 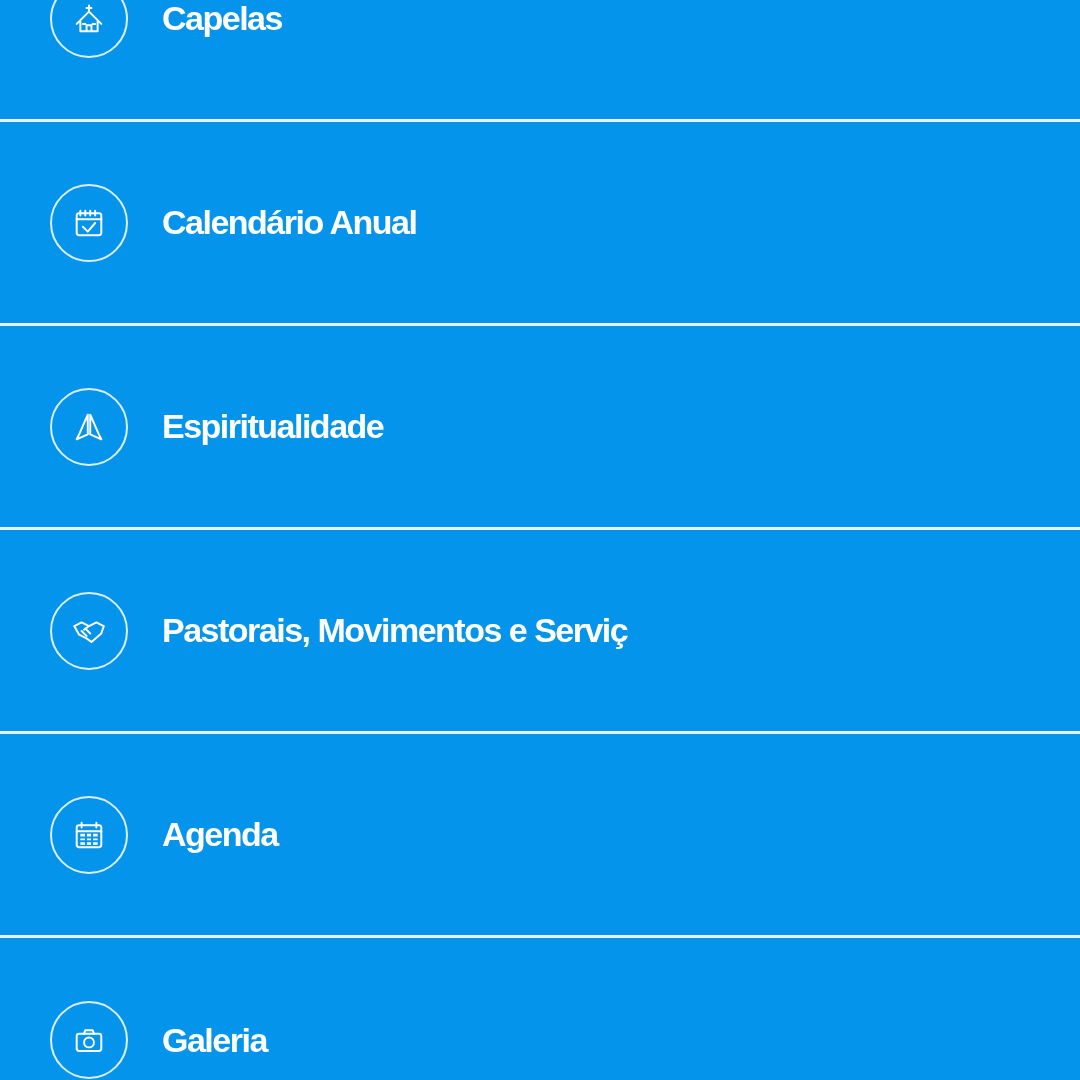 I want to click on menu-item-label: Espiritualidade, so click(x=273, y=426).